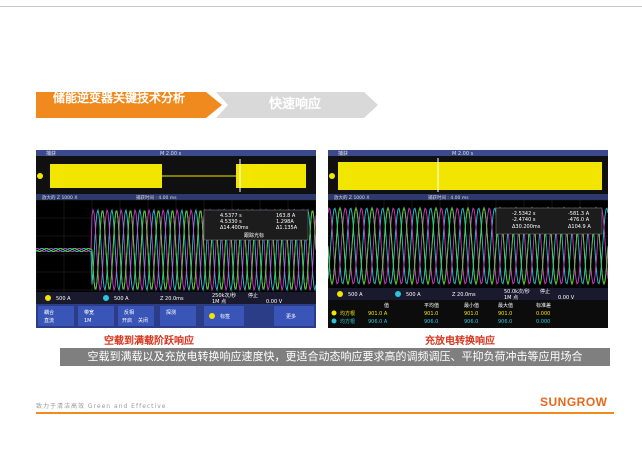 The image size is (642, 454). Describe the element at coordinates (287, 228) in the screenshot. I see `cursor-dv: Δ1.135A` at that location.